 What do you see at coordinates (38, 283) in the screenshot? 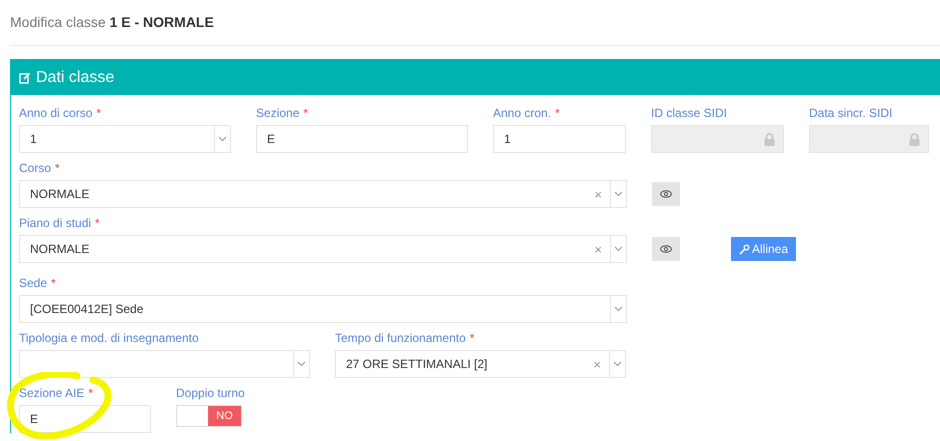
I see `field-label: Sede *` at bounding box center [38, 283].